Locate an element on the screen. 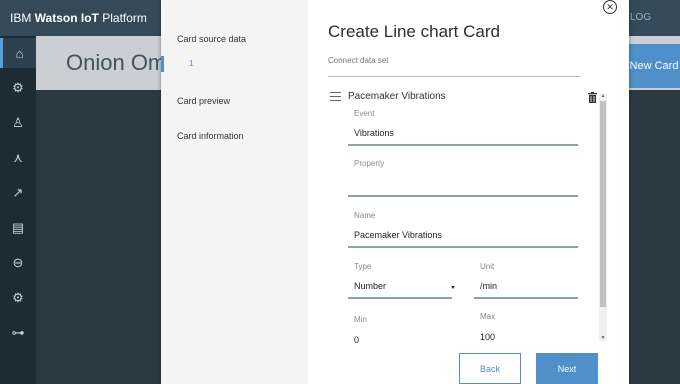 The width and height of the screenshot is (680, 384). next-button: Next is located at coordinates (567, 368).